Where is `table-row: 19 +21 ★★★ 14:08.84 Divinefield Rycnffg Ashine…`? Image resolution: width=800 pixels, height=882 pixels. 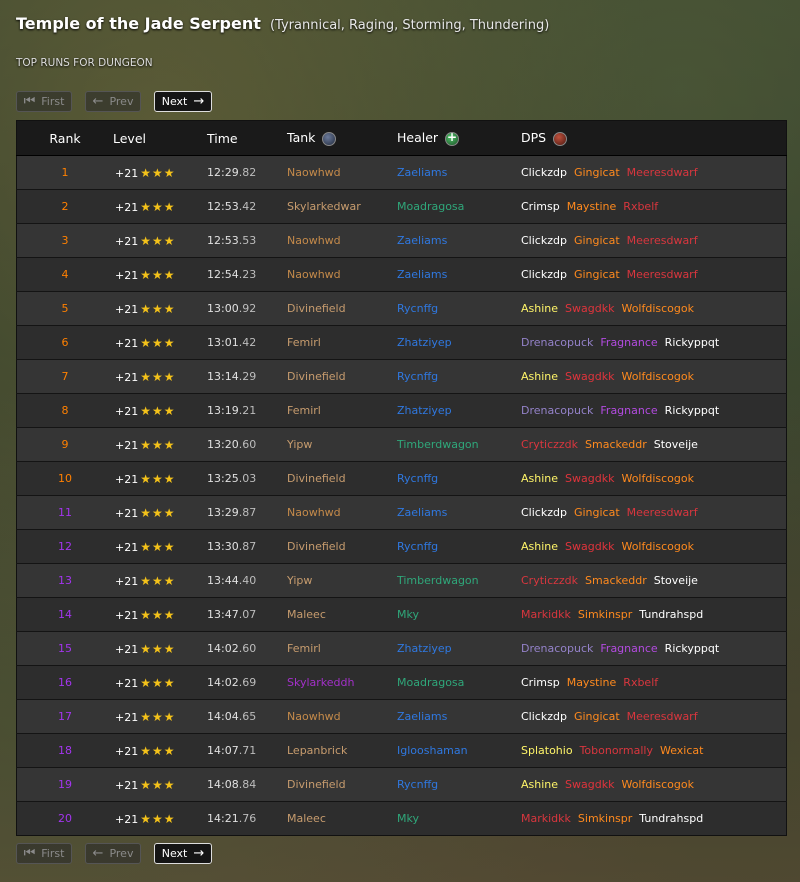
table-row: 19 +21 ★★★ 14:08.84 Divinefield Rycnffg Ashine… is located at coordinates (401, 784).